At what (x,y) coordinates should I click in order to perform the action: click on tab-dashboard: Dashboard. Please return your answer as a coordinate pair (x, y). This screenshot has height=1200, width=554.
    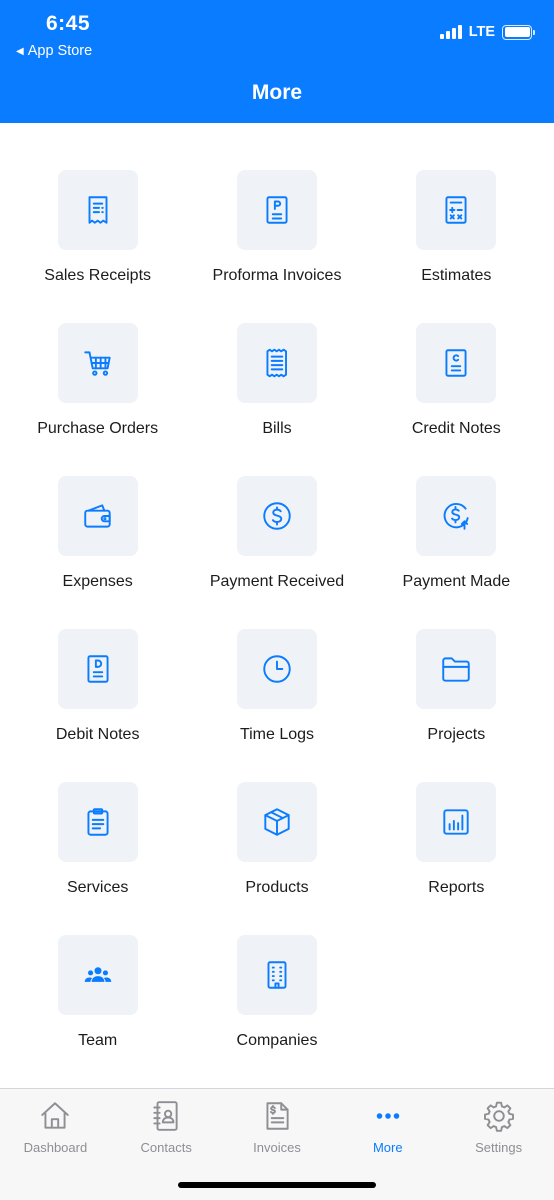
    Looking at the image, I should click on (55, 1128).